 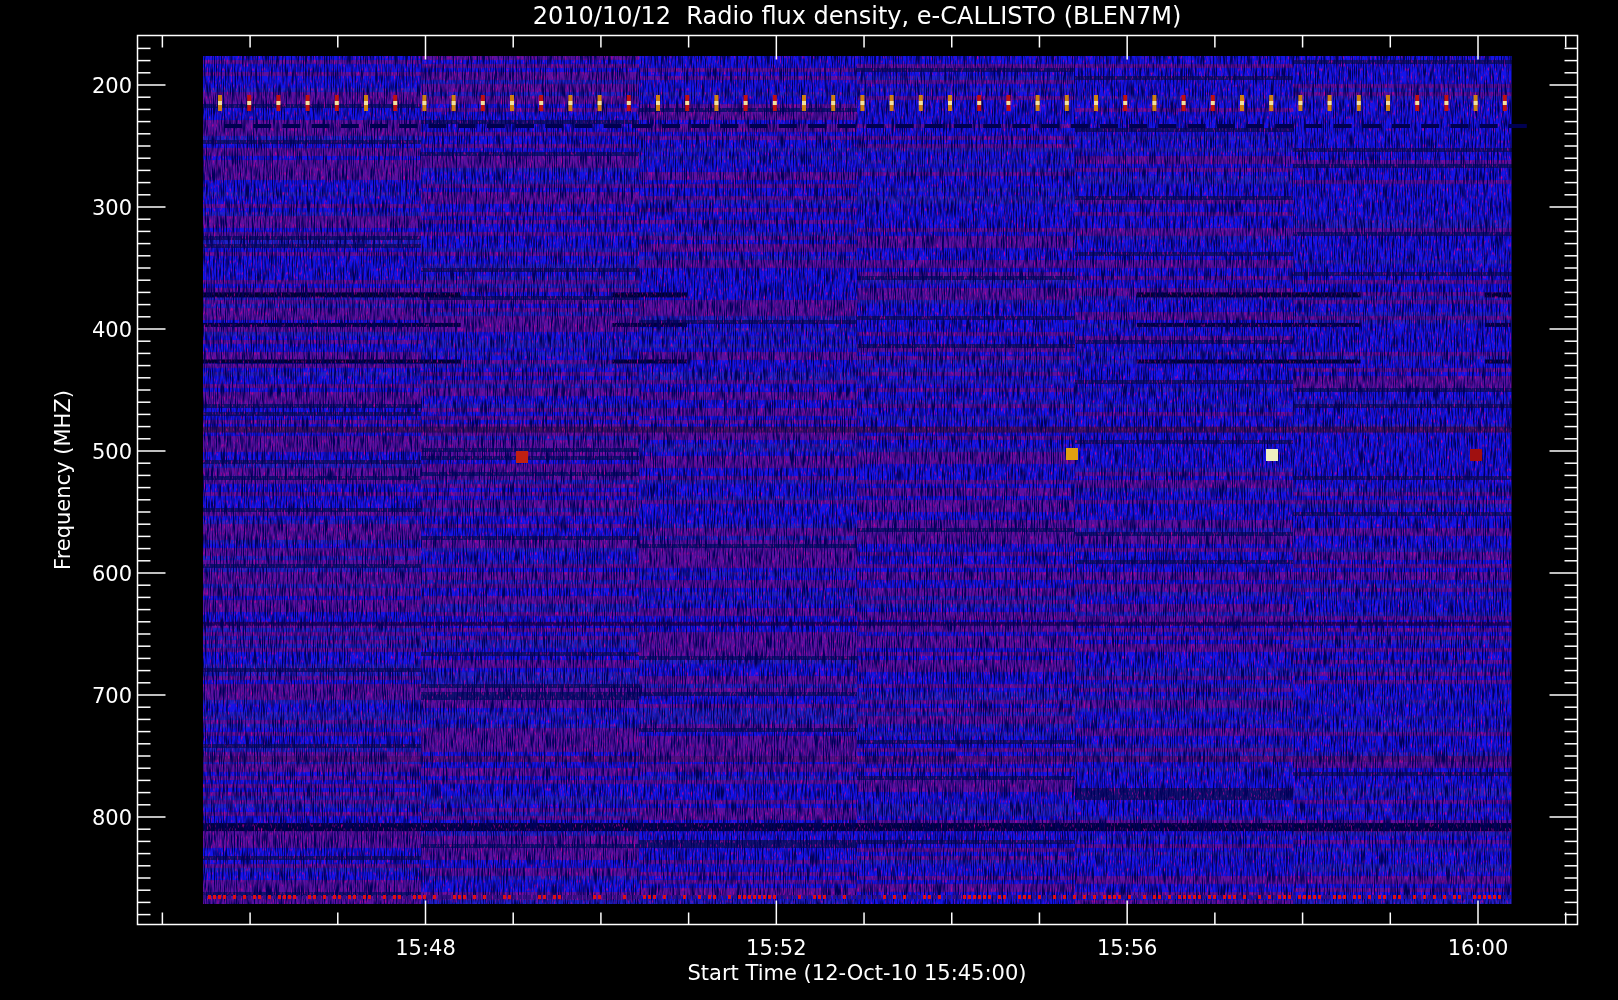 What do you see at coordinates (1478, 948) in the screenshot?
I see `x-tick-label: 16:00` at bounding box center [1478, 948].